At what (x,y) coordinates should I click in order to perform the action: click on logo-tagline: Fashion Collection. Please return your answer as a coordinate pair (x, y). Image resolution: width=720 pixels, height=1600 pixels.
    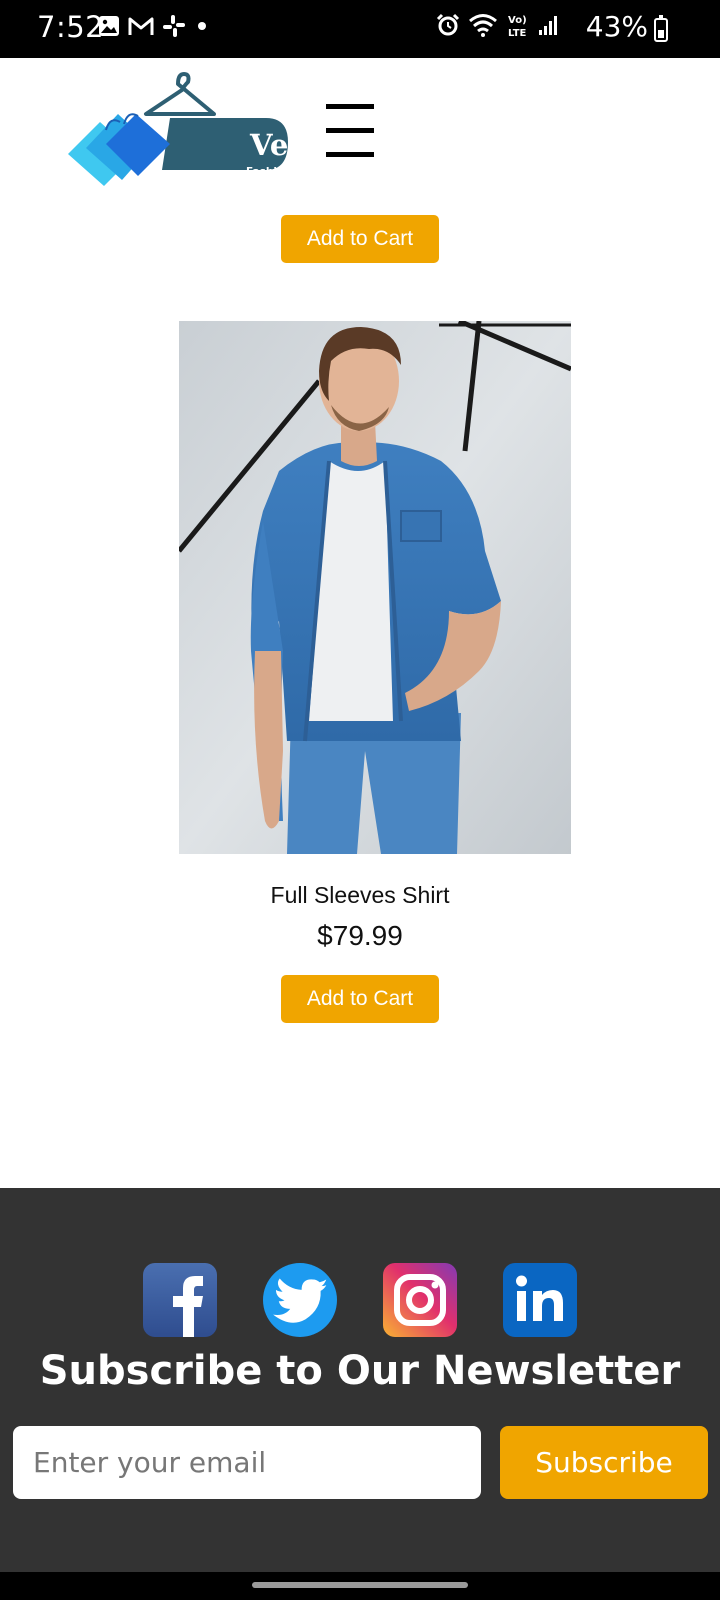
    Looking at the image, I should click on (300, 172).